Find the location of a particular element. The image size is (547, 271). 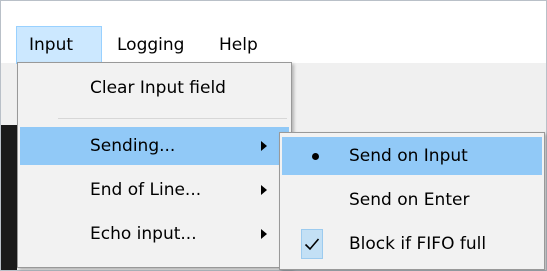

submenu-item-send-on-enter: Send on Enter is located at coordinates (412, 200).